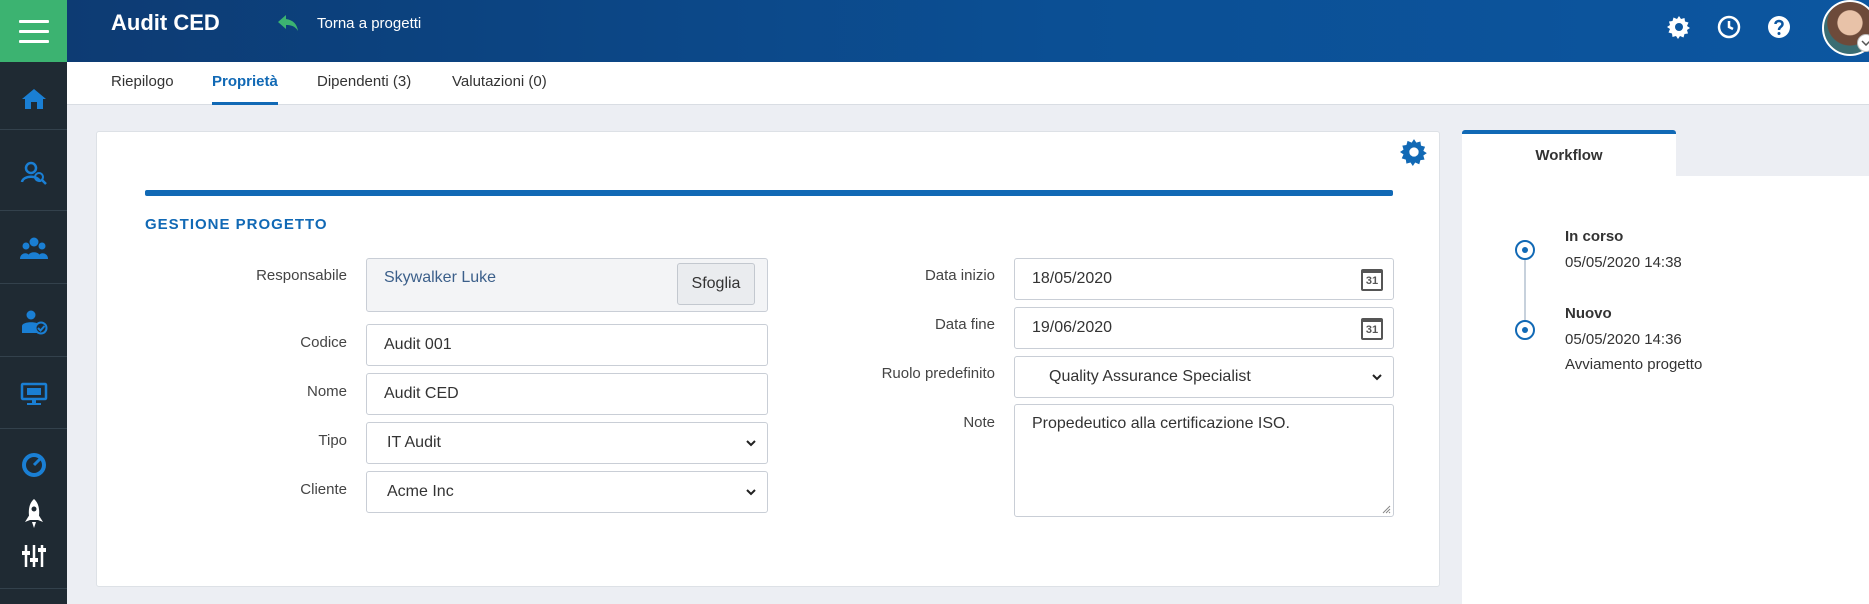 The width and height of the screenshot is (1869, 604). What do you see at coordinates (567, 345) in the screenshot?
I see `codice-input: Audit 001` at bounding box center [567, 345].